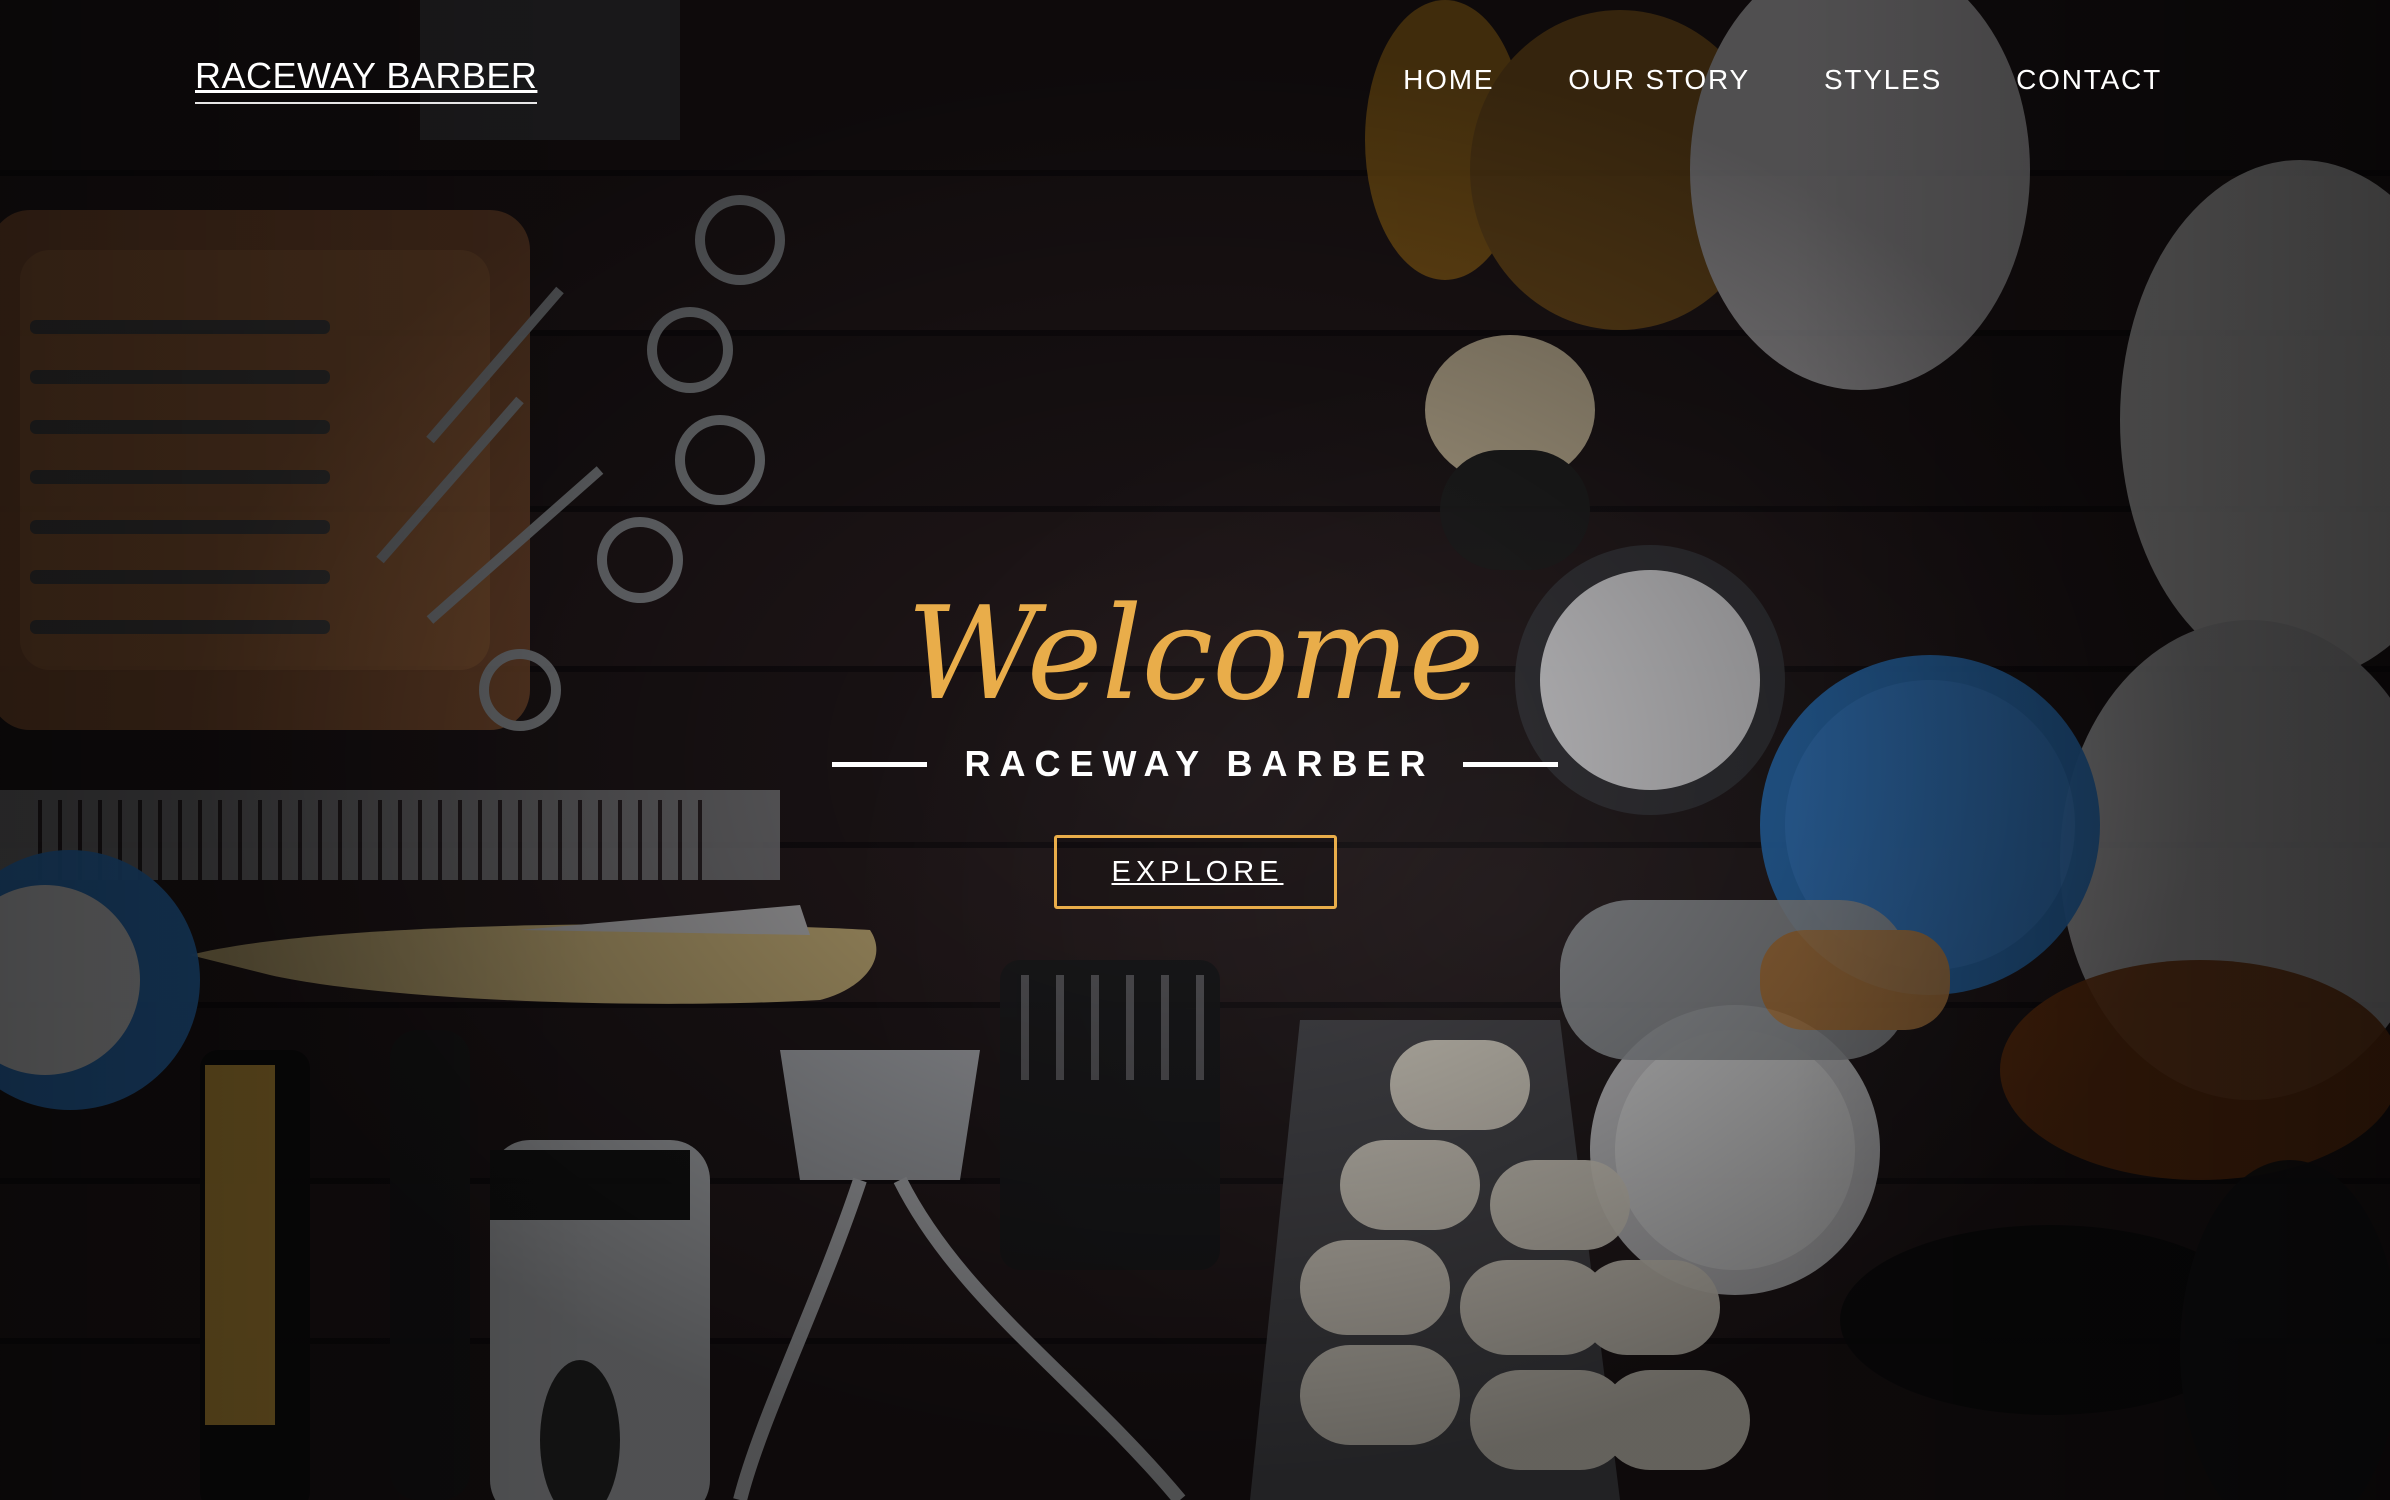 This screenshot has height=1500, width=2390. What do you see at coordinates (1883, 80) in the screenshot?
I see `nav-item-styles: STYLES` at bounding box center [1883, 80].